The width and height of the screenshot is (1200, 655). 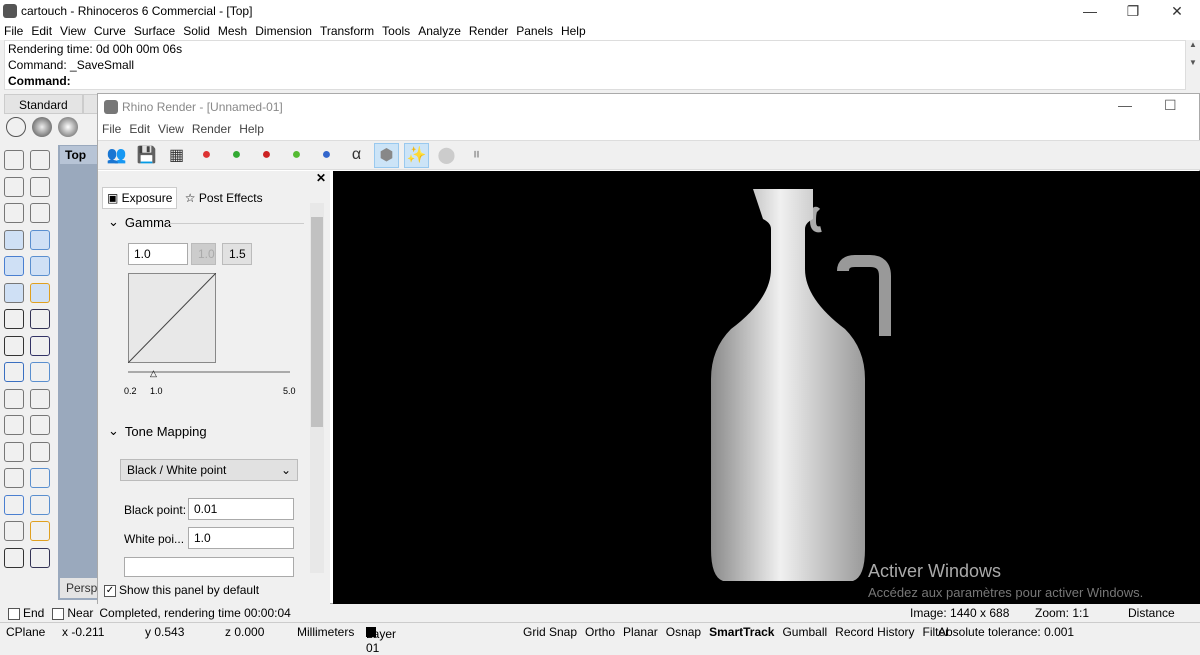 I want to click on render-menu-help: Help, so click(x=251, y=129).